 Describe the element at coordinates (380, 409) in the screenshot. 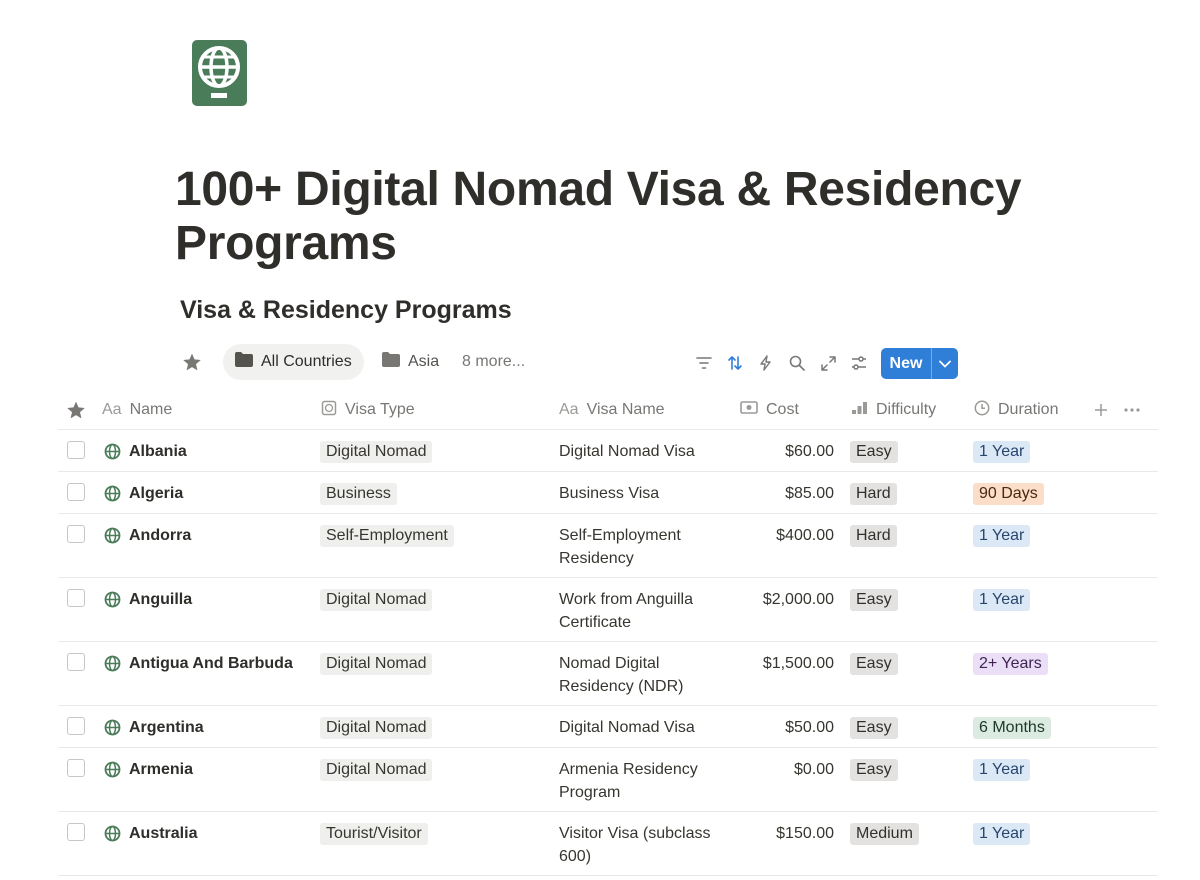

I see `column-label: Visa Type` at that location.